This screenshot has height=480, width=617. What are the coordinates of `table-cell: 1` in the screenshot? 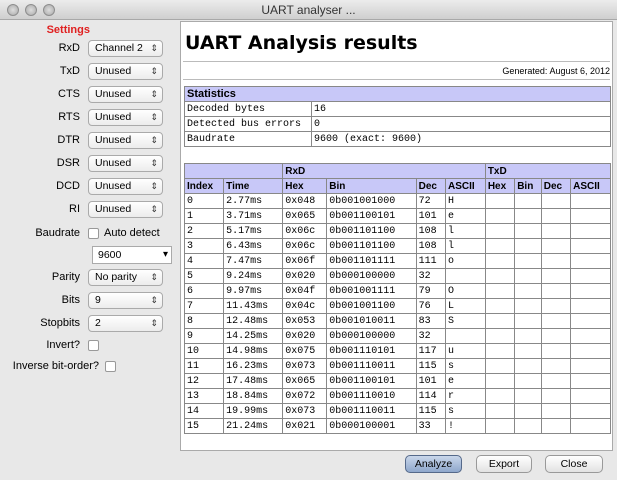 It's located at (204, 216).